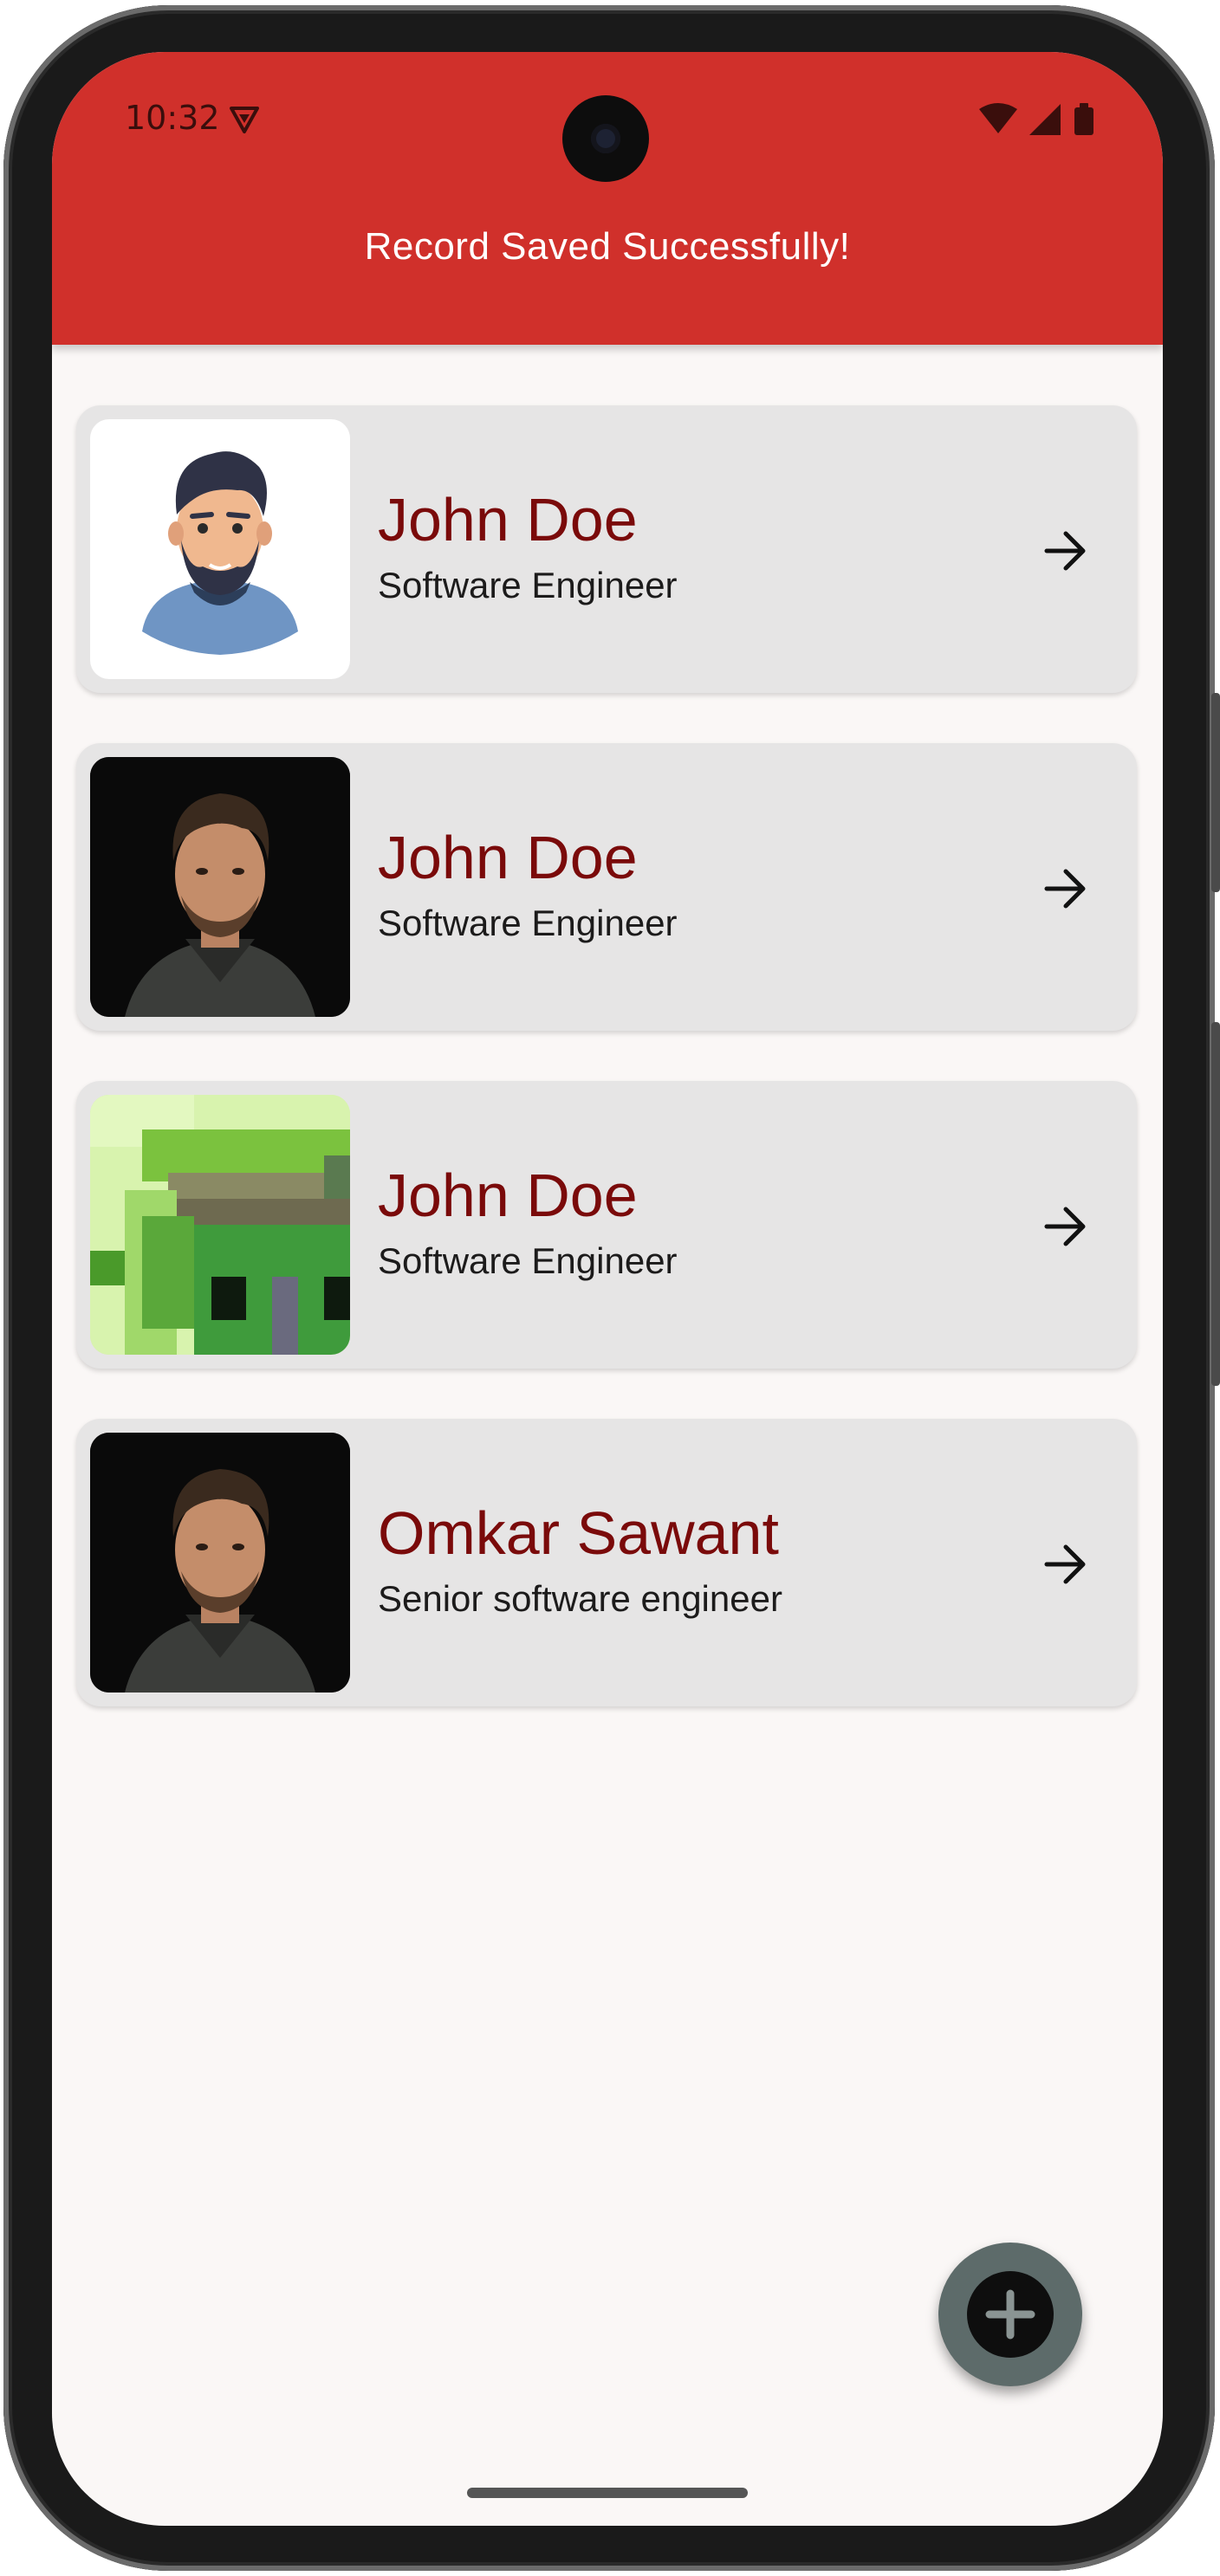  Describe the element at coordinates (1215, 792) in the screenshot. I see `phone-side-button-top` at that location.